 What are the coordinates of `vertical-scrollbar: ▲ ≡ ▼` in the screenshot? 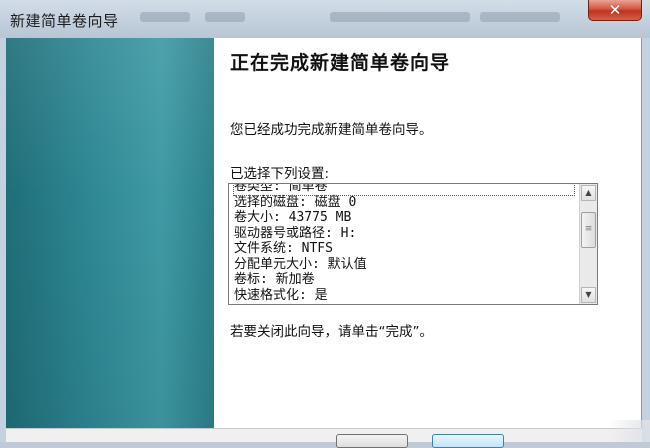 It's located at (588, 244).